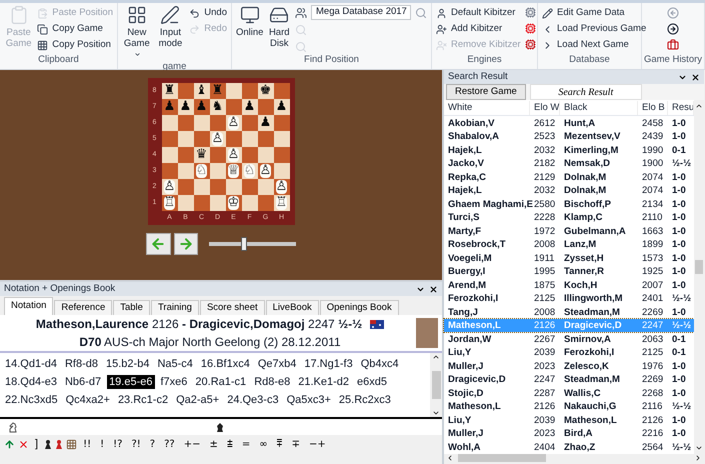 Image resolution: width=705 pixels, height=464 pixels. I want to click on ribbon-button: Load Previous Game, so click(594, 29).